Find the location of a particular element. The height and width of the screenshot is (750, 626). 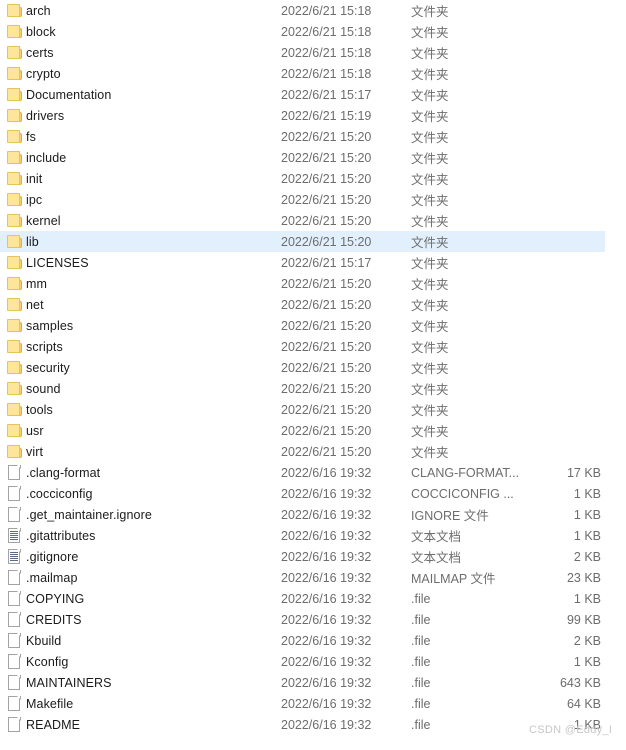

file-list-row: .mailmap 2022/6/16 19:32 MAILMAP 文件 23 KB is located at coordinates (313, 577).